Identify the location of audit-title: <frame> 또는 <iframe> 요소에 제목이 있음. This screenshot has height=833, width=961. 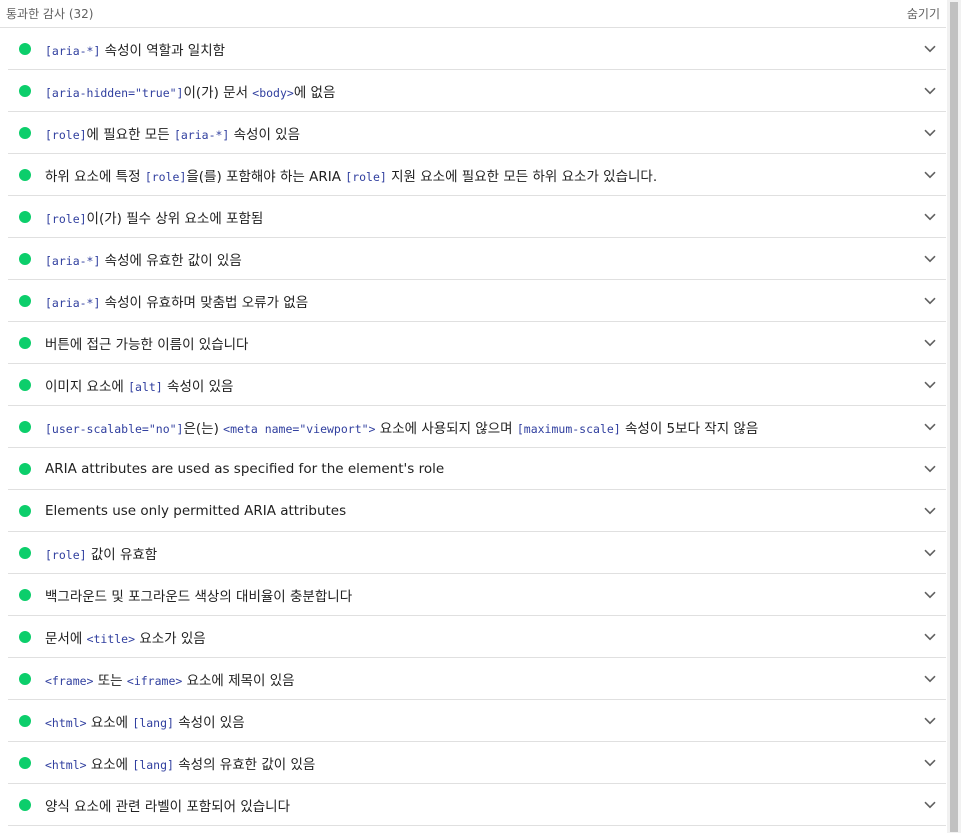
(481, 679).